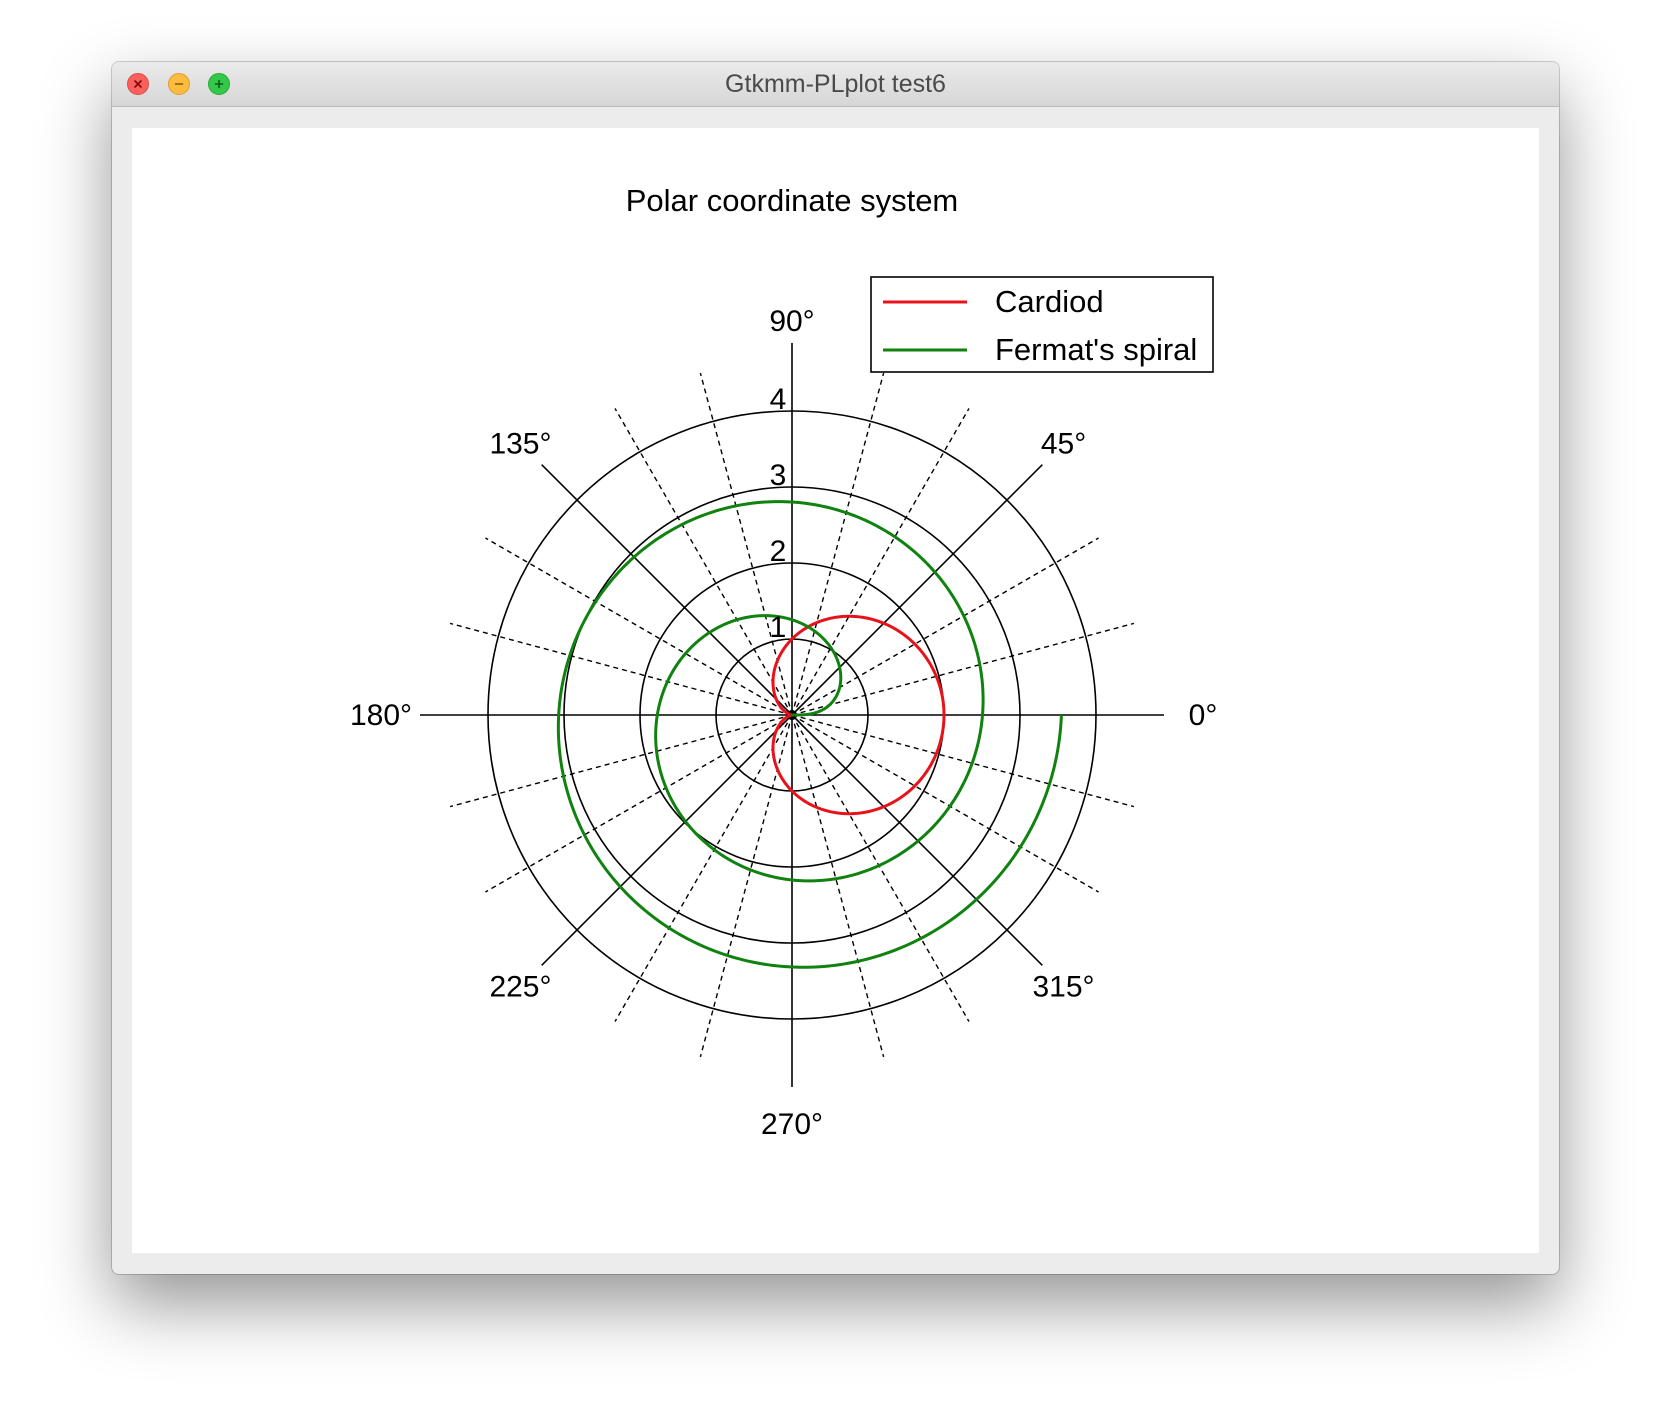 This screenshot has height=1428, width=1664. Describe the element at coordinates (792, 1124) in the screenshot. I see `angle-label-270: 270°` at that location.